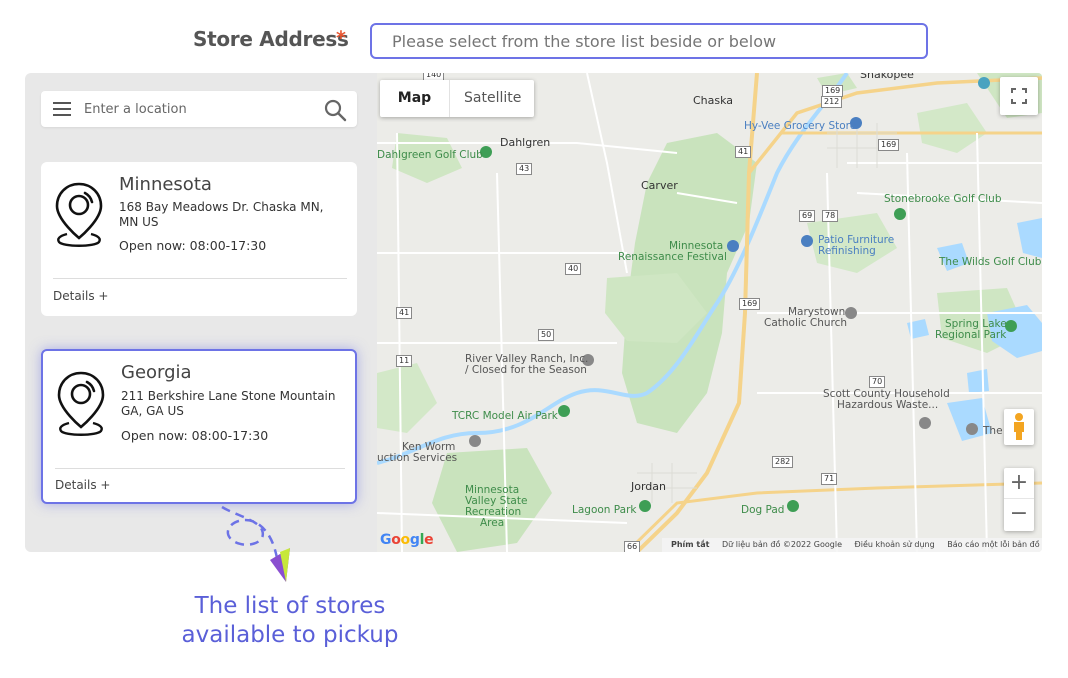 This screenshot has height=678, width=1068. What do you see at coordinates (943, 199) in the screenshot?
I see `map-label: Stonebrooke Golf Club` at bounding box center [943, 199].